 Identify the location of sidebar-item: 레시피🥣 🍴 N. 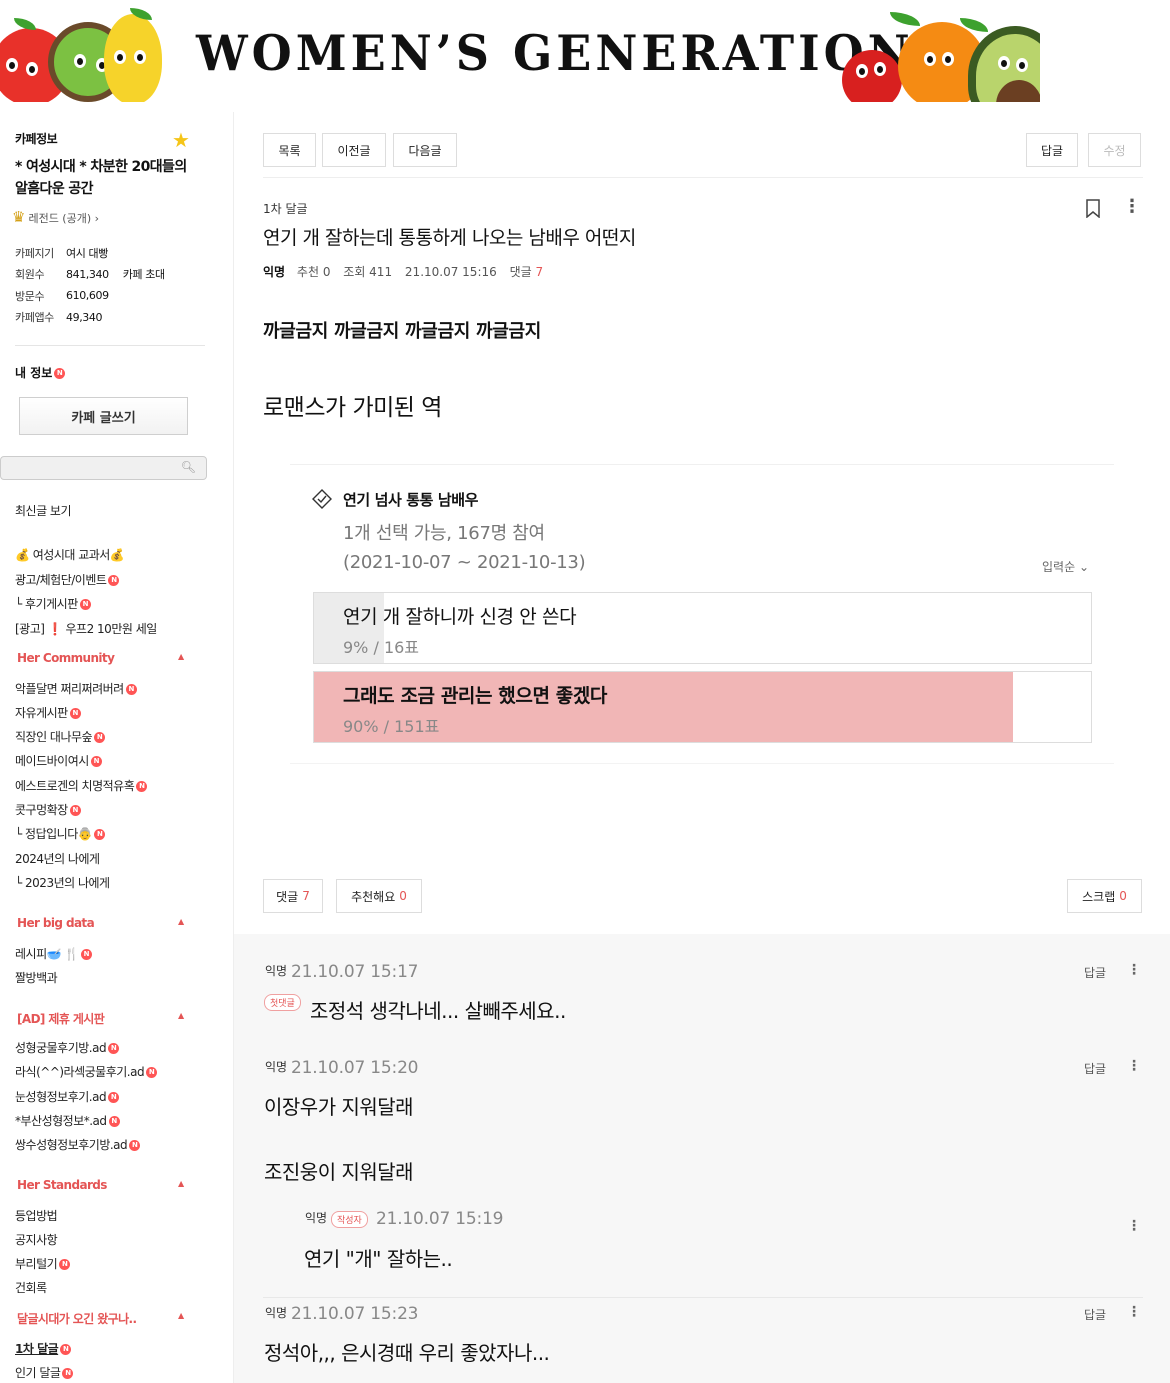
(53, 953).